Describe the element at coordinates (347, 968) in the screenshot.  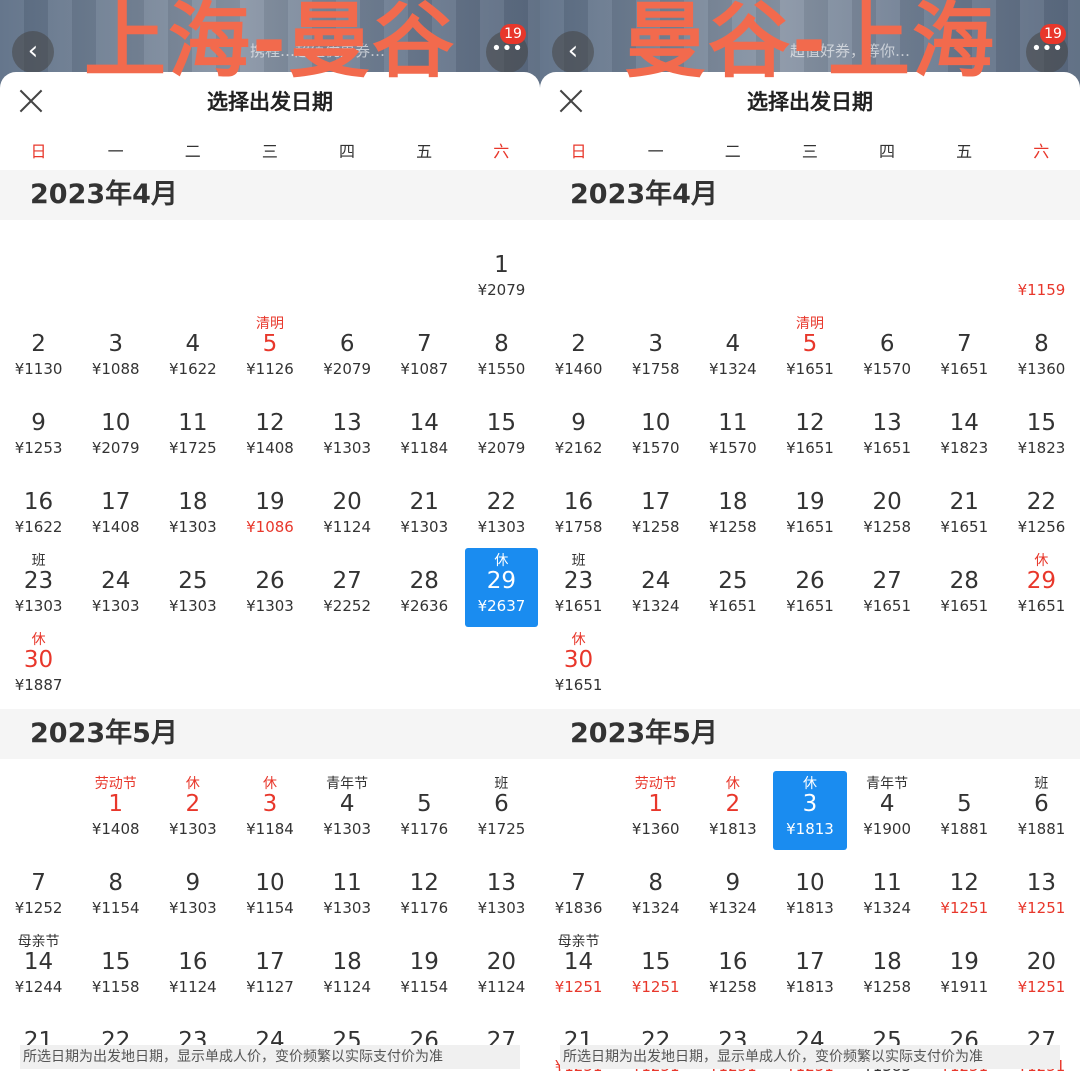
I see `day-cell: 18 ¥1124` at that location.